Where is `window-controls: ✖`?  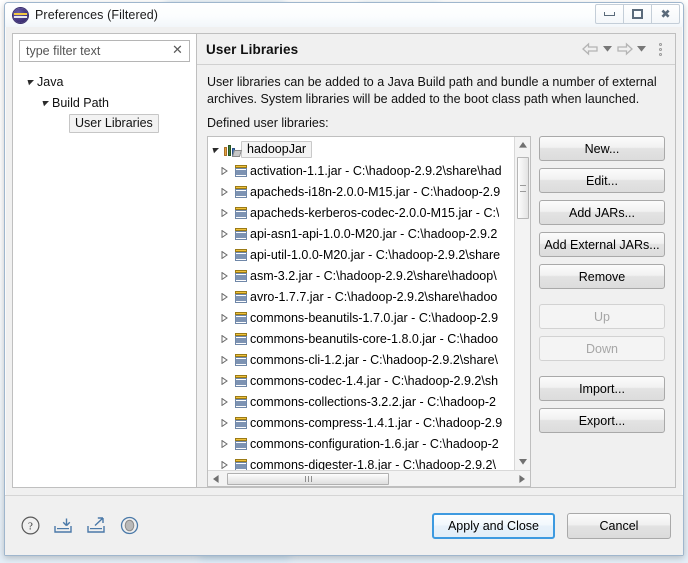 window-controls: ✖ is located at coordinates (637, 14).